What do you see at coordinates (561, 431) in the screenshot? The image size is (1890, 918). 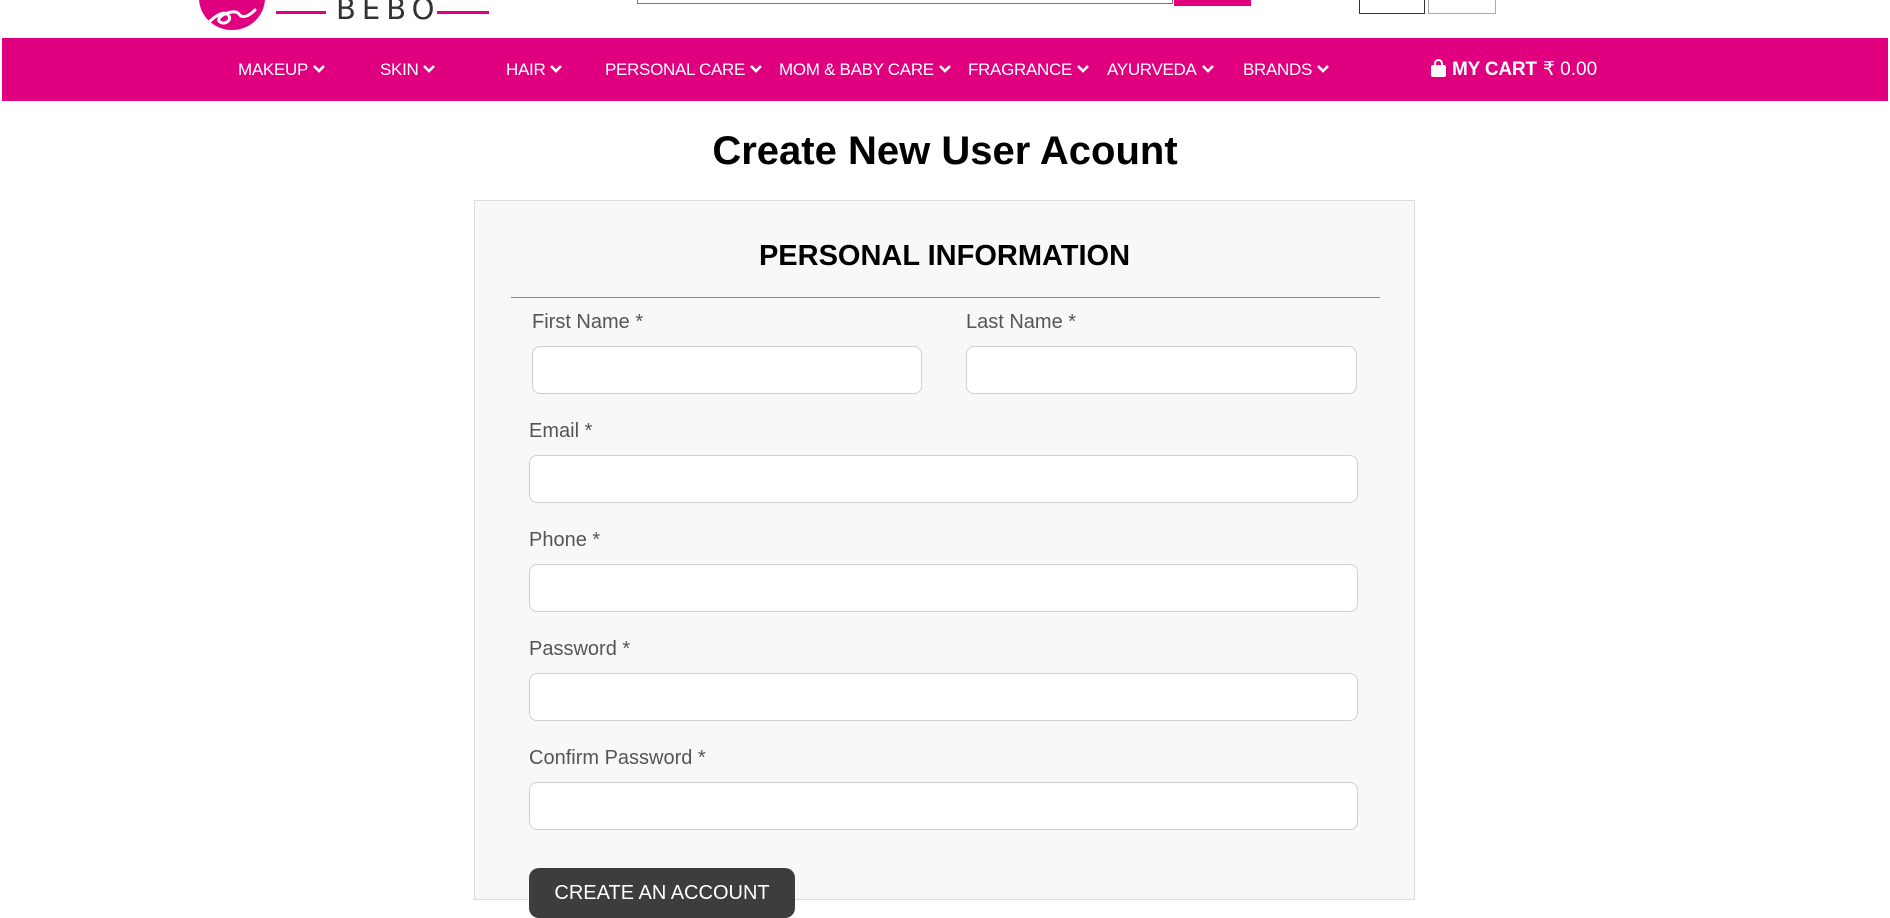 I see `email-label: Email *` at bounding box center [561, 431].